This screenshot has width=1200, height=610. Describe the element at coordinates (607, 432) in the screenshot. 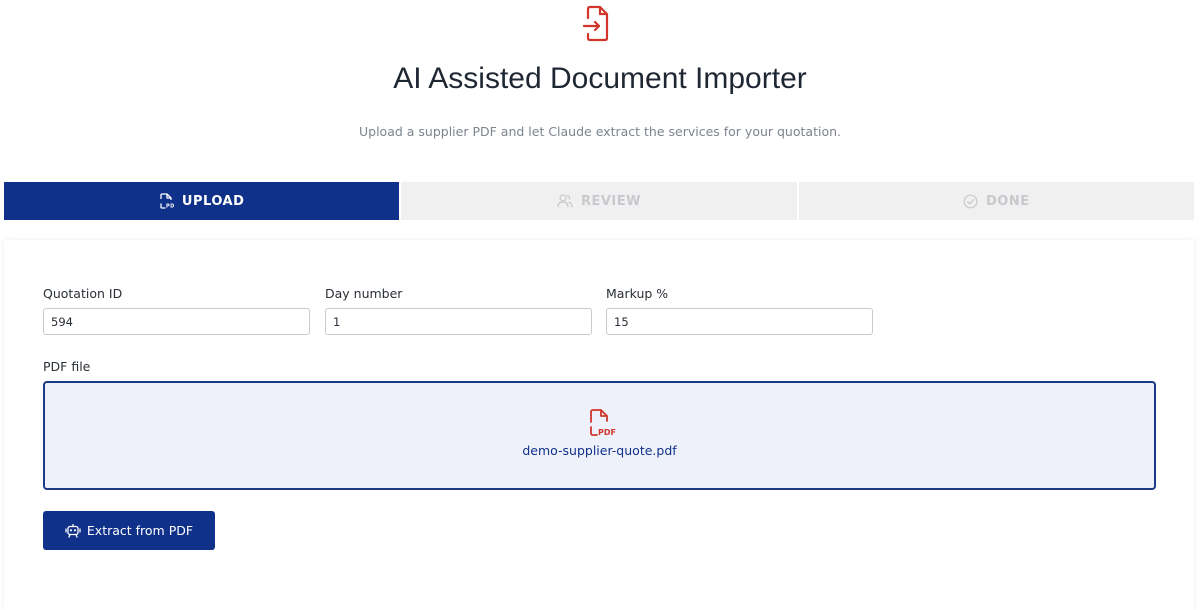

I see `pdf-icon-text: PDF` at that location.